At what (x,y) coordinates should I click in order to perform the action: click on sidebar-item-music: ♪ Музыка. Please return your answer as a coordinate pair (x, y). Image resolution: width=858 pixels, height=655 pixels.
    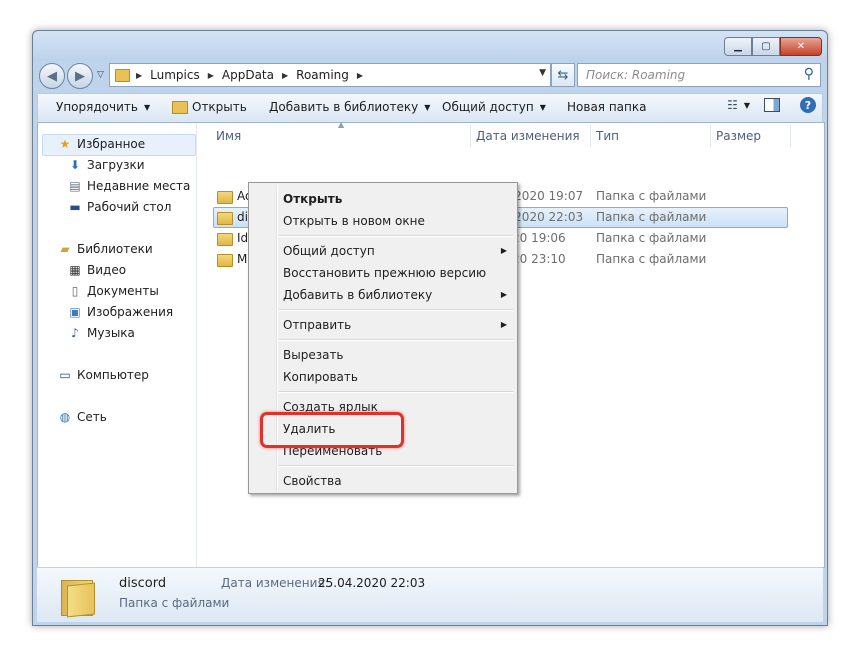
    Looking at the image, I should click on (101, 333).